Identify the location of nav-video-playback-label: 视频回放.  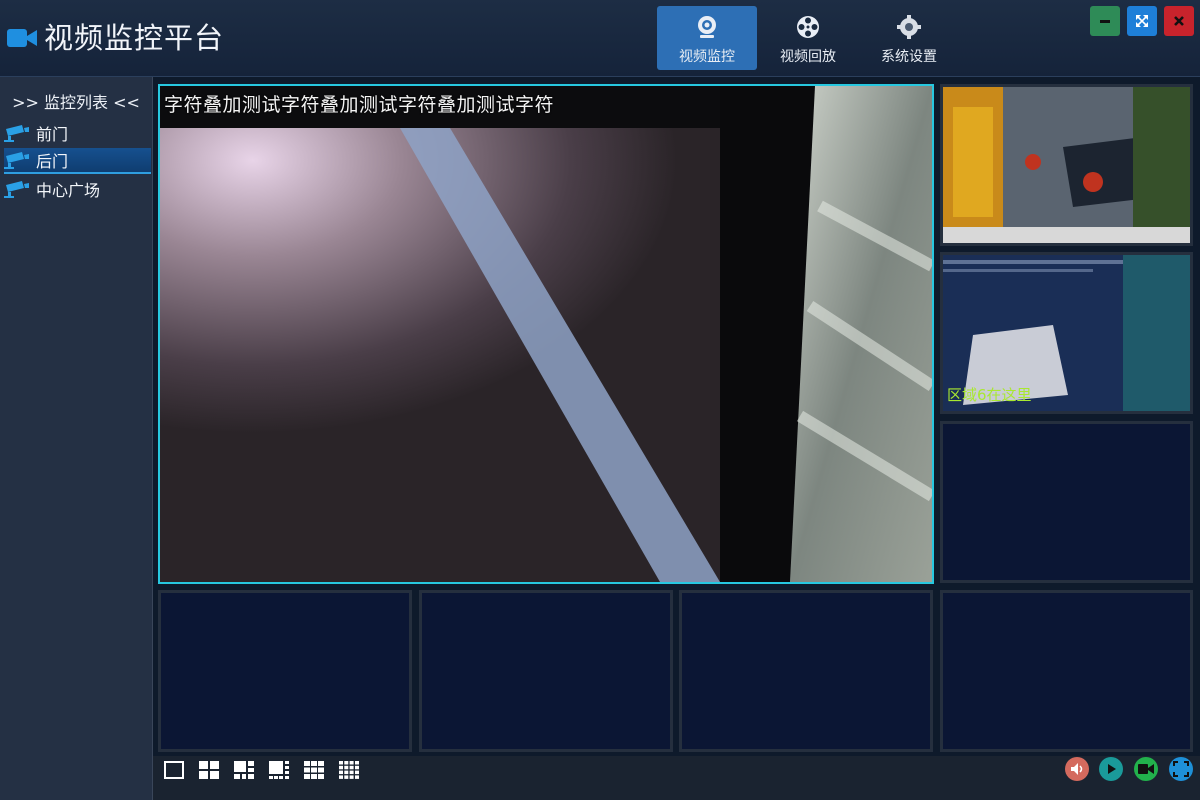
(808, 57).